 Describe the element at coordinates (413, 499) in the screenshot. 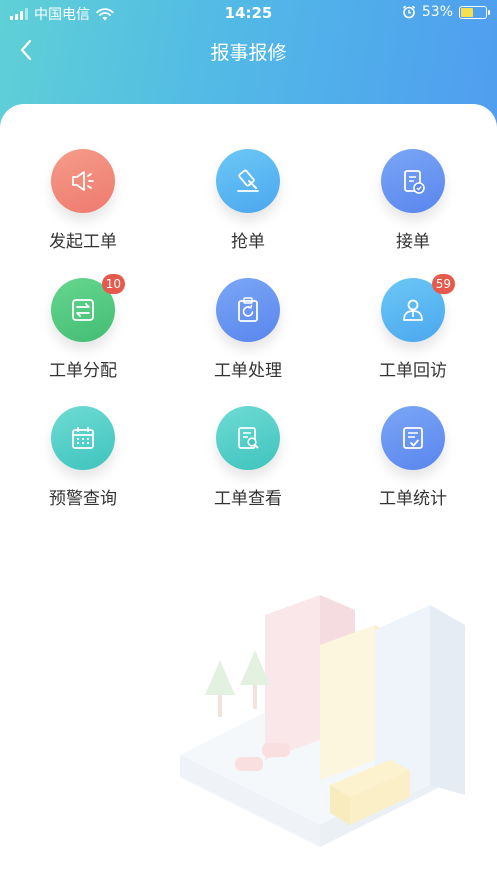

I see `grid-item-label: 工单统计` at that location.